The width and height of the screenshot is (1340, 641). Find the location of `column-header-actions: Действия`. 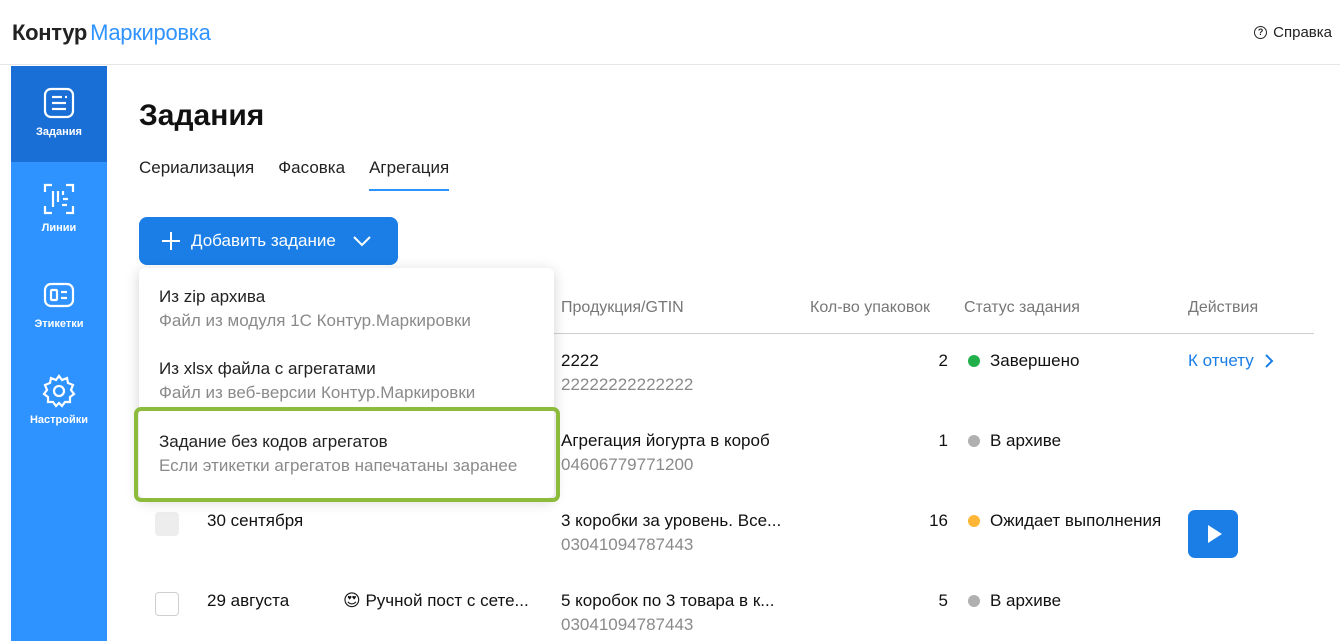

column-header-actions: Действия is located at coordinates (1223, 307).